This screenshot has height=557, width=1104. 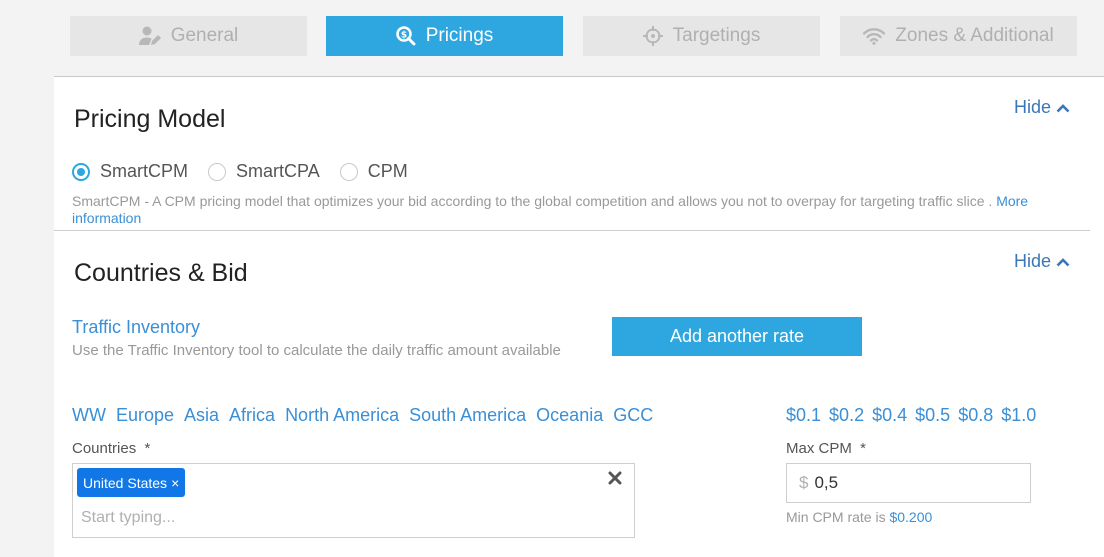 I want to click on region-gcc: GCC, so click(x=633, y=415).